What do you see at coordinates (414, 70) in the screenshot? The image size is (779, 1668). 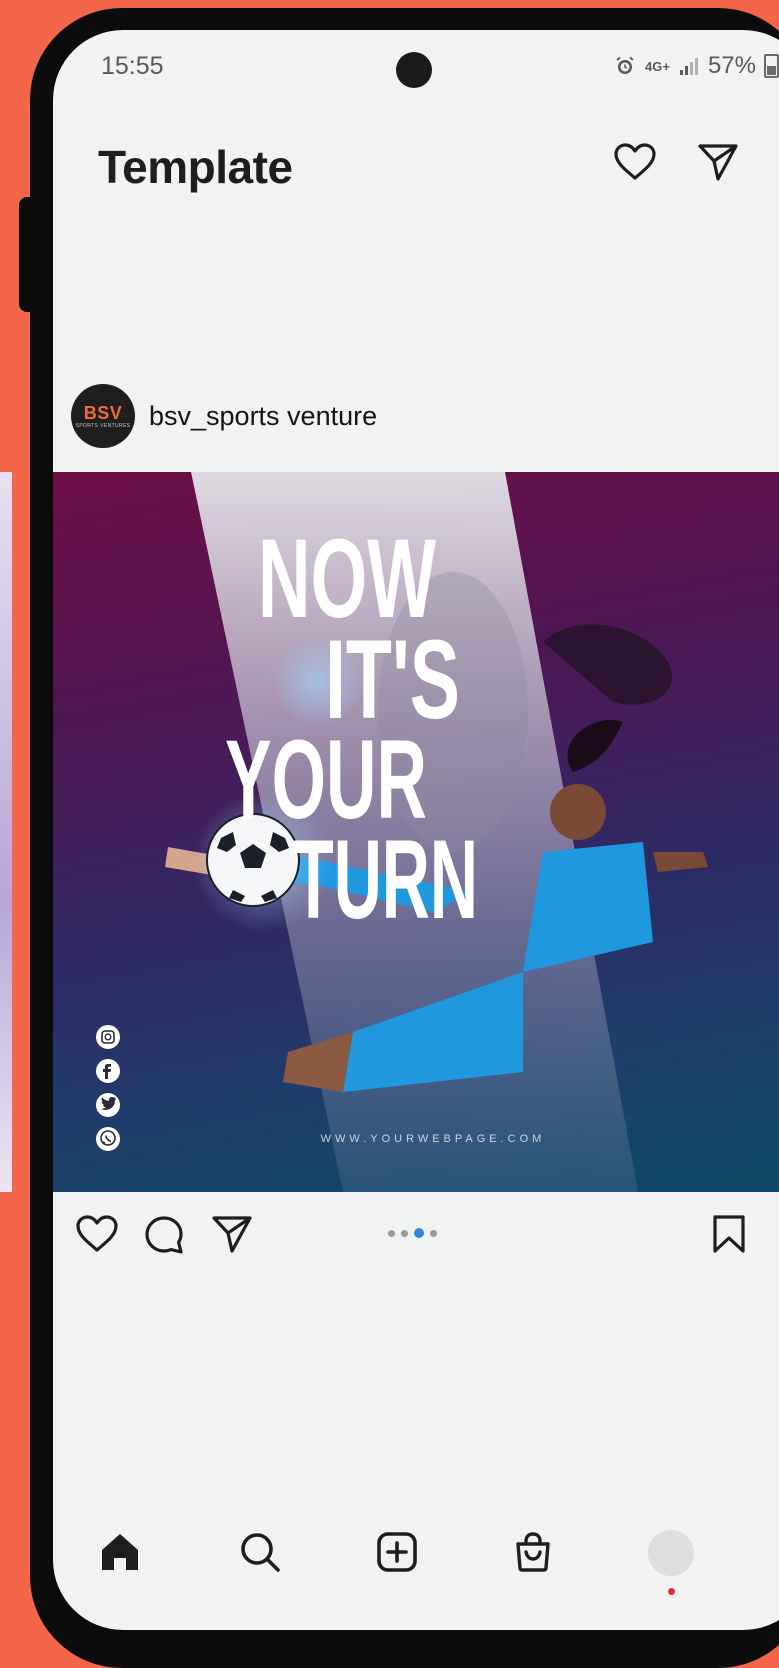 I see `front-camera` at bounding box center [414, 70].